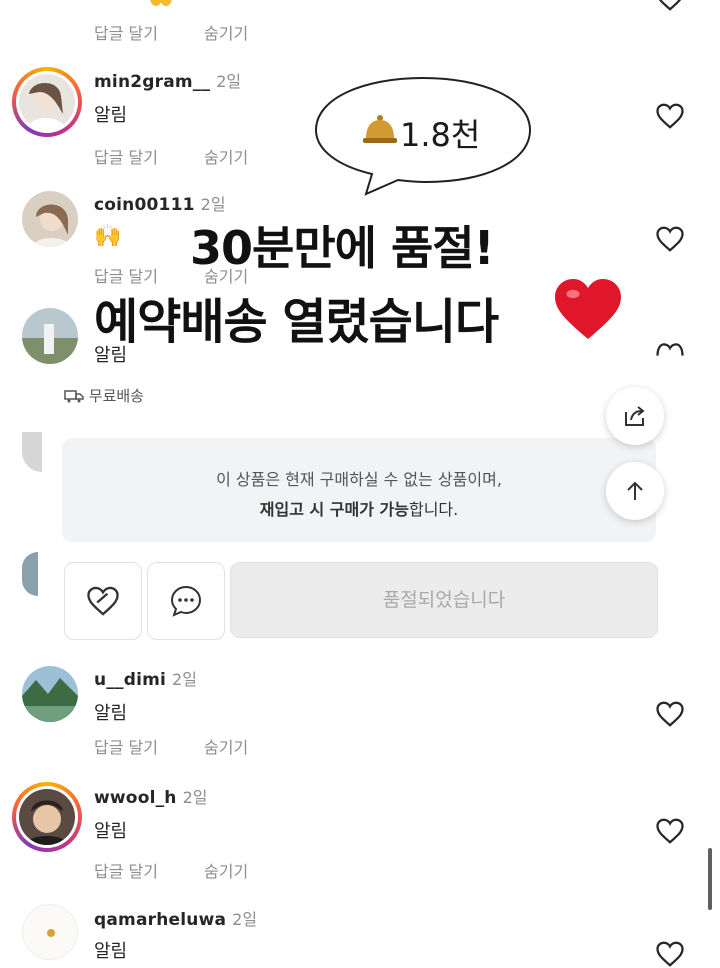 The image size is (720, 968). I want to click on chat-button, so click(186, 601).